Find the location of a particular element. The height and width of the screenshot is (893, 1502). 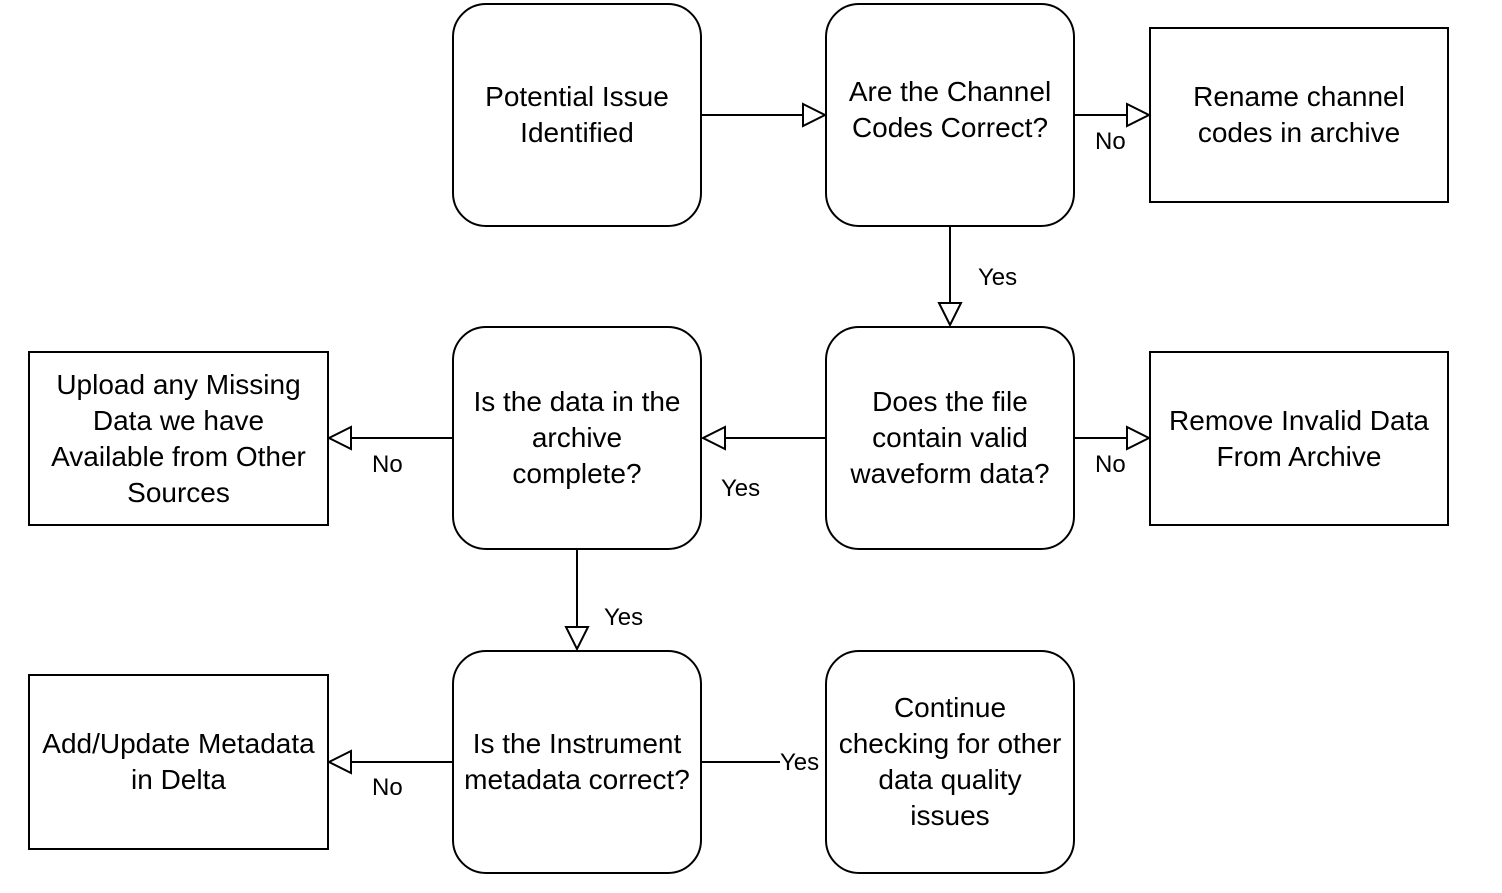

node-label: Is the Instrument metadata correct? is located at coordinates (577, 761).